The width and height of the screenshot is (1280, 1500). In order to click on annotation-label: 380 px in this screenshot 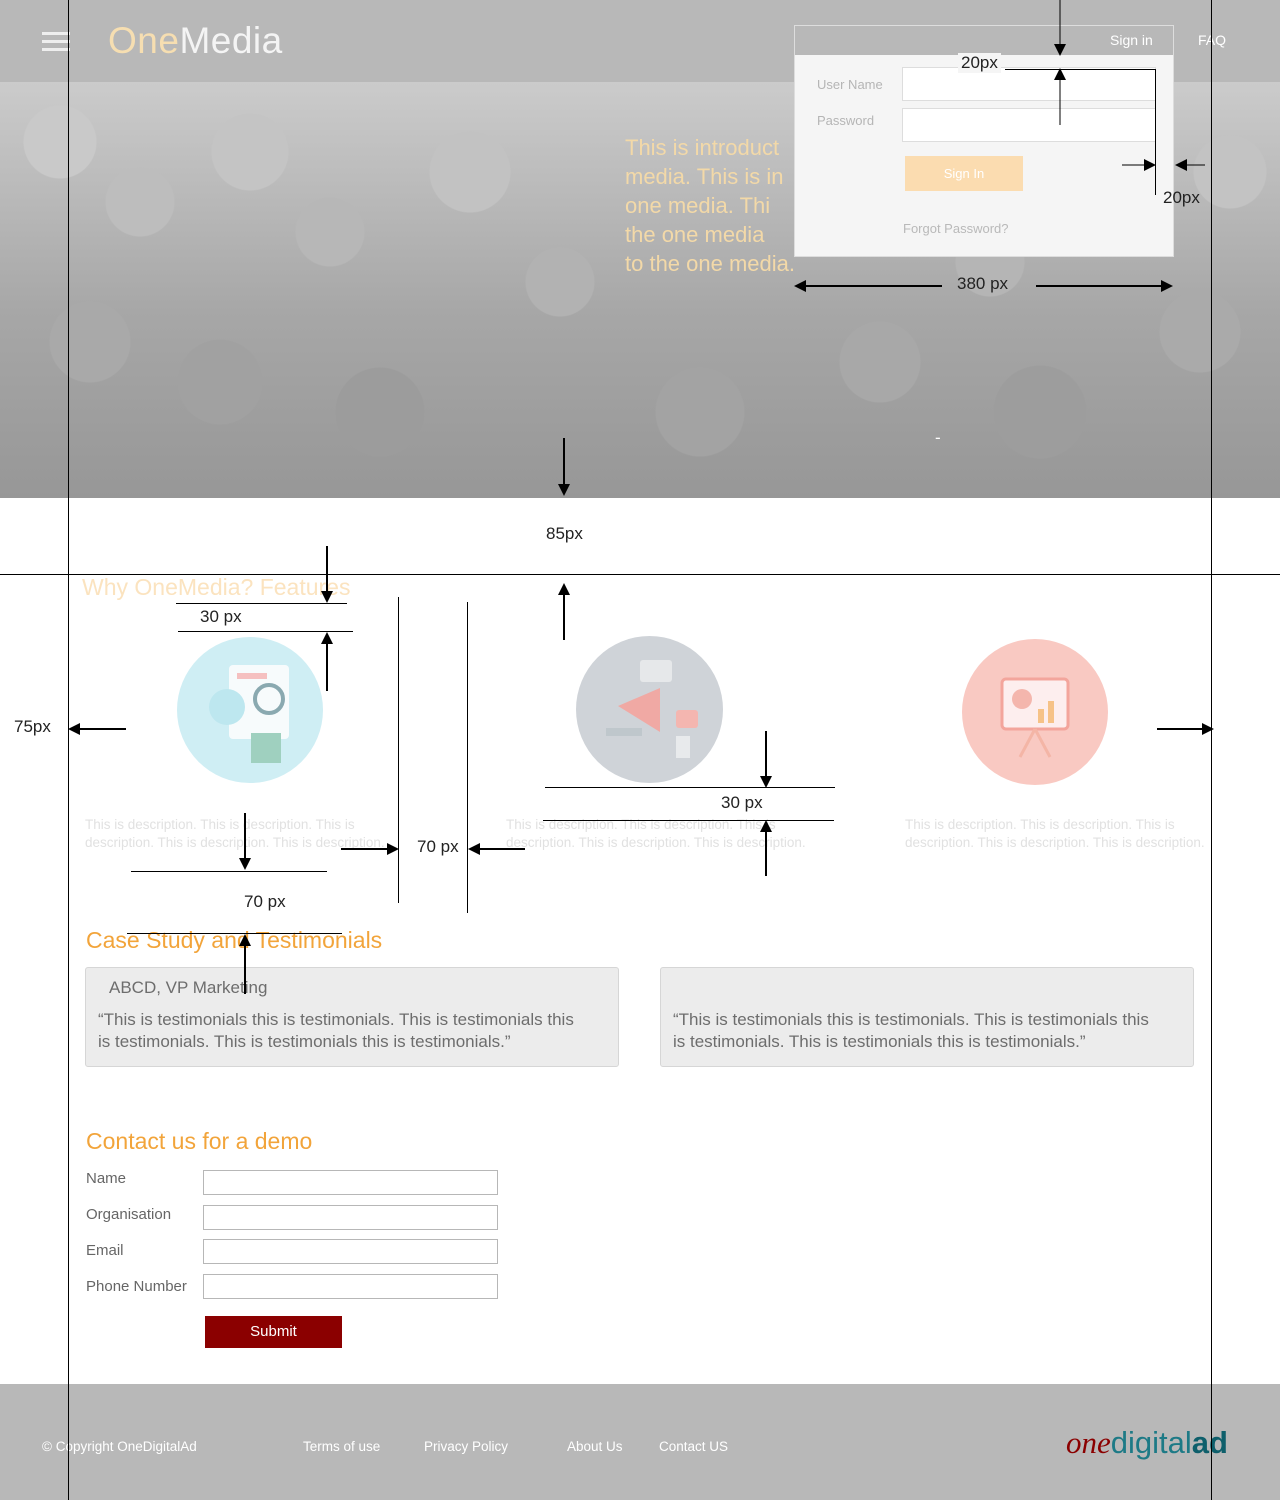, I will do `click(983, 283)`.